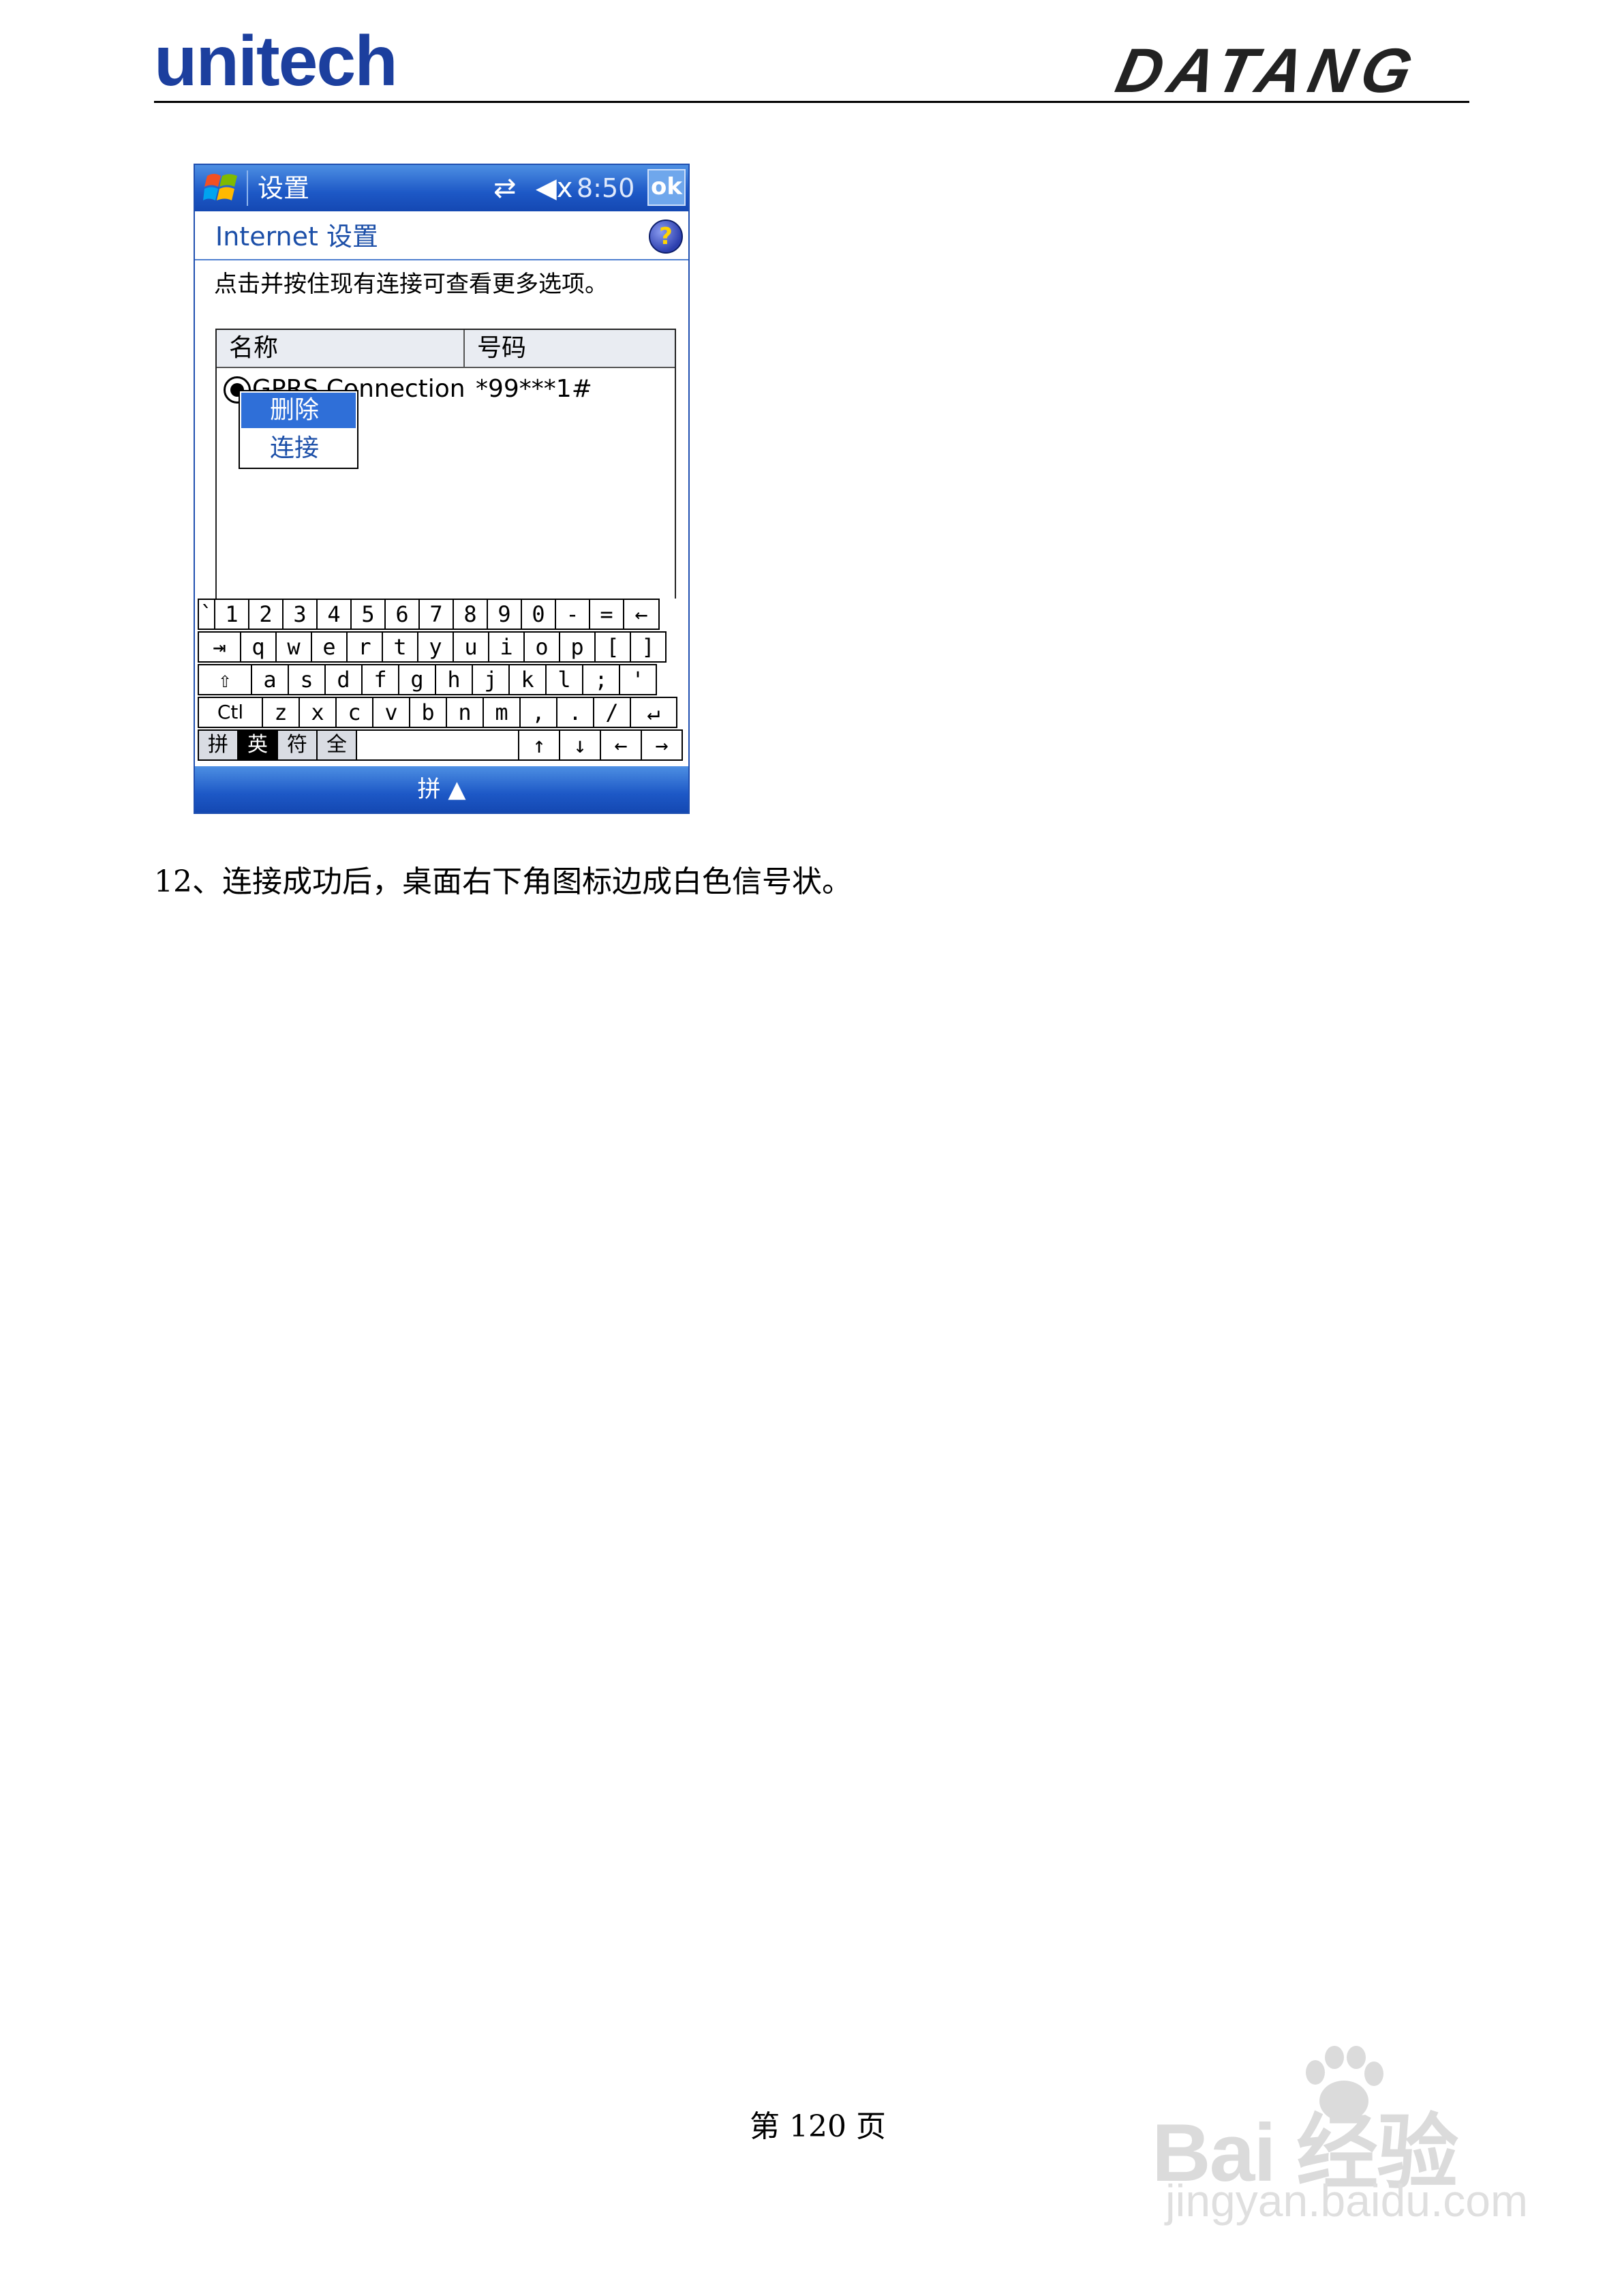  I want to click on input-method-selector: 拼 ▲, so click(441, 789).